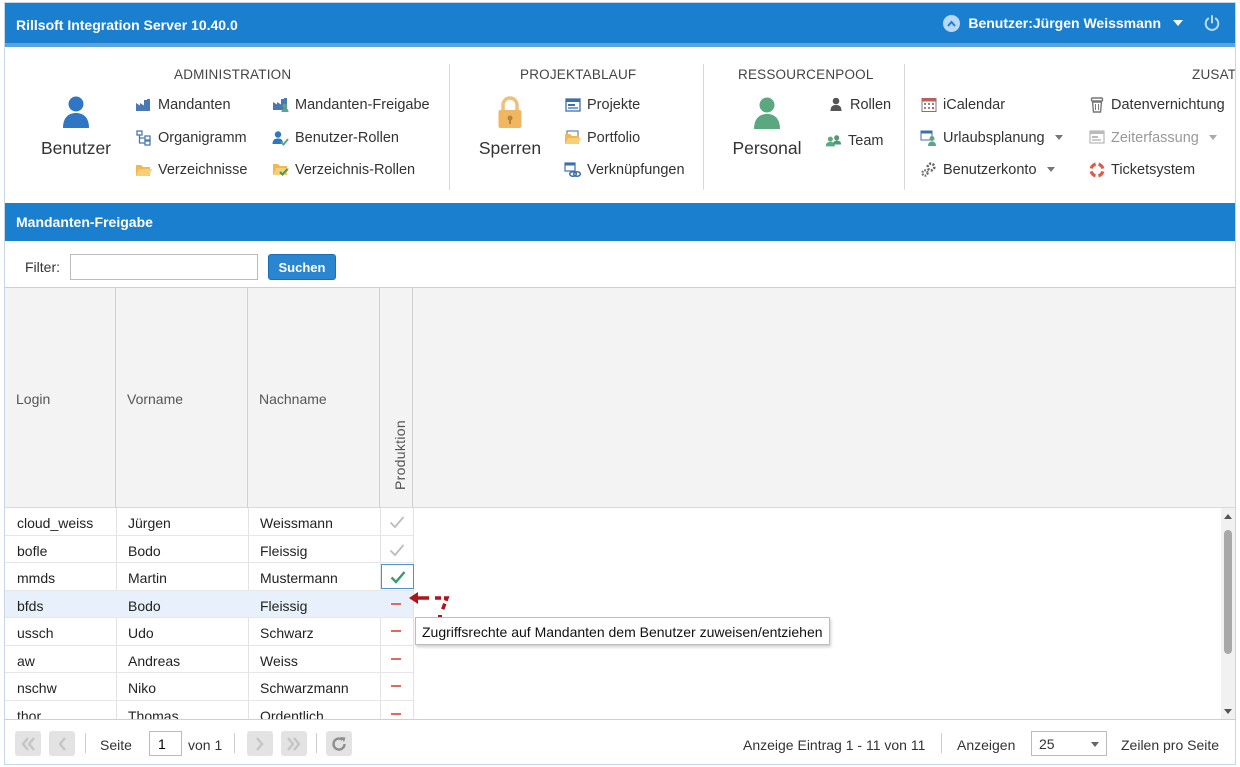 Image resolution: width=1240 pixels, height=767 pixels. I want to click on role-user-icon, so click(835, 104).